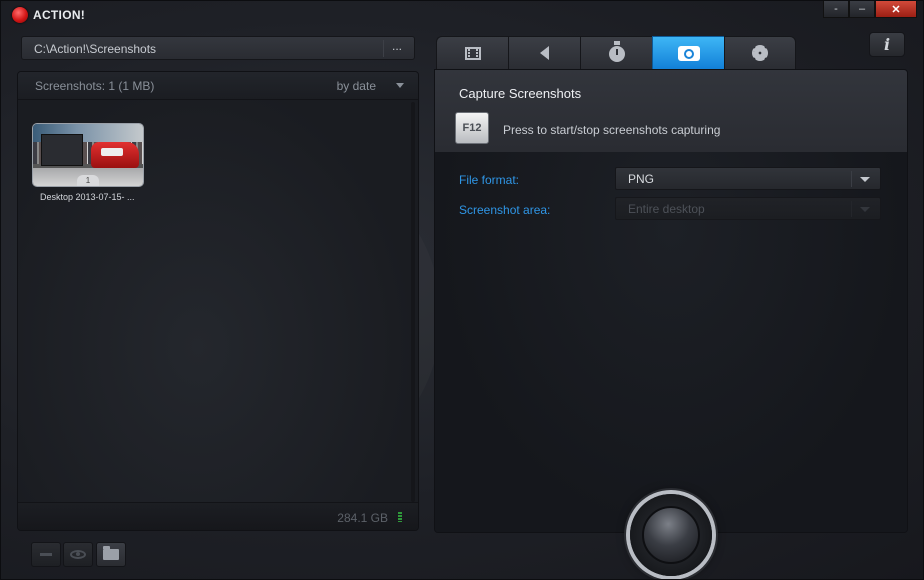  I want to click on film-icon, so click(472, 53).